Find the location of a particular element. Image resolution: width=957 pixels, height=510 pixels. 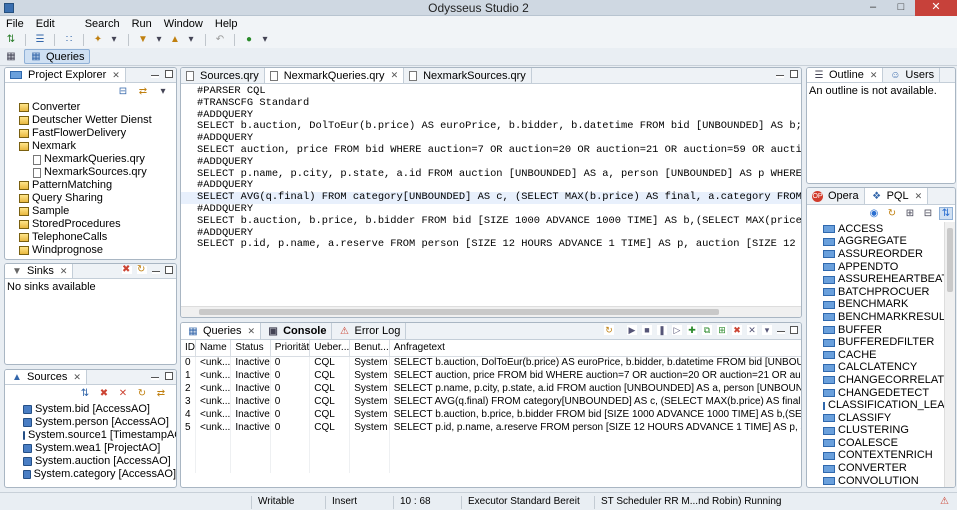

tab-queries: ▦ Queries ✕ is located at coordinates (221, 331).